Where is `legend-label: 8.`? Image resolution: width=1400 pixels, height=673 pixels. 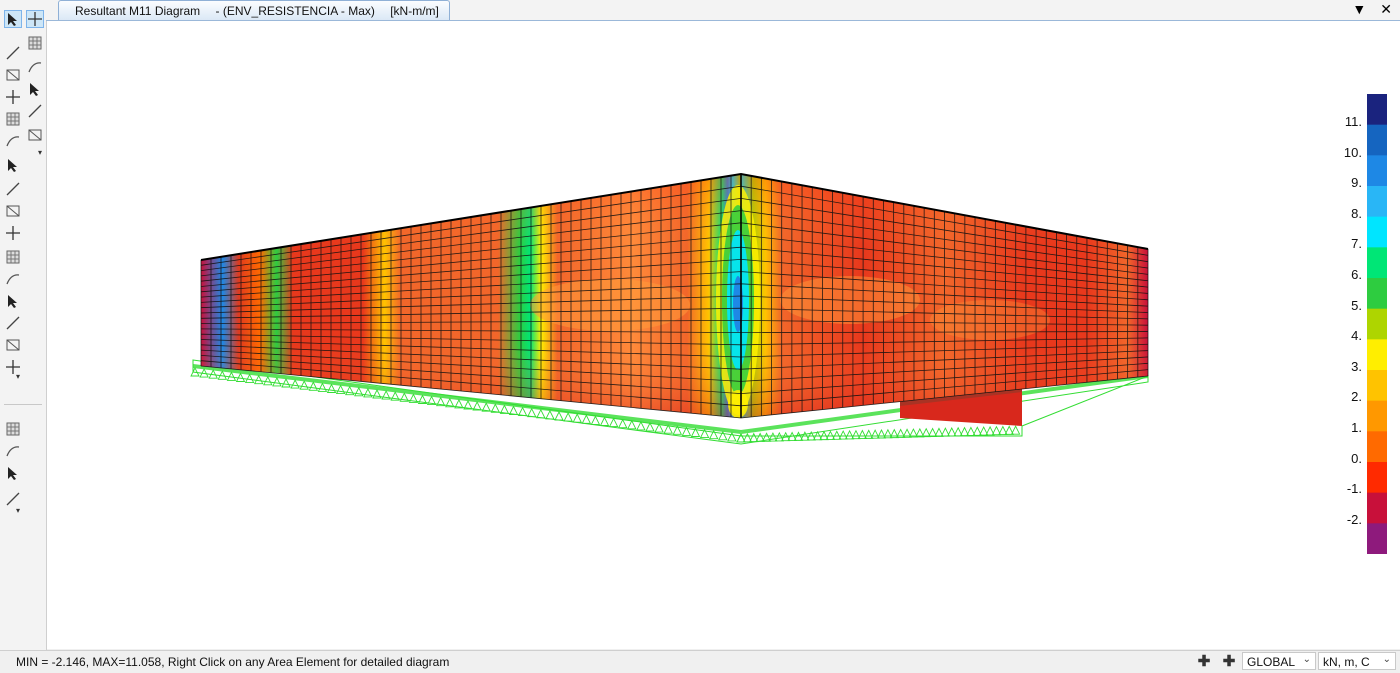
legend-label: 8. is located at coordinates (1356, 213).